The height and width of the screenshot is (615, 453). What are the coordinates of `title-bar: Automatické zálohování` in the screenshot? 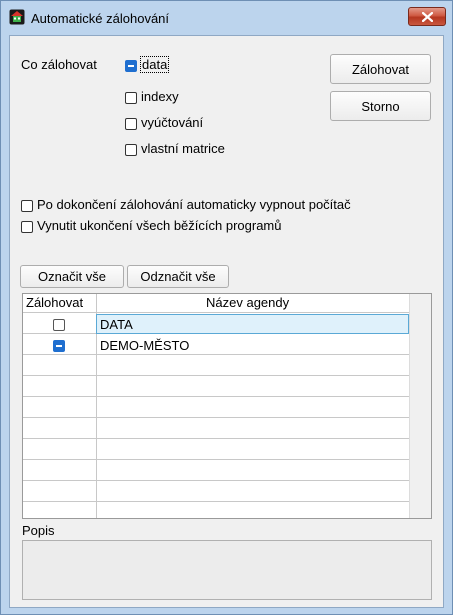 It's located at (226, 18).